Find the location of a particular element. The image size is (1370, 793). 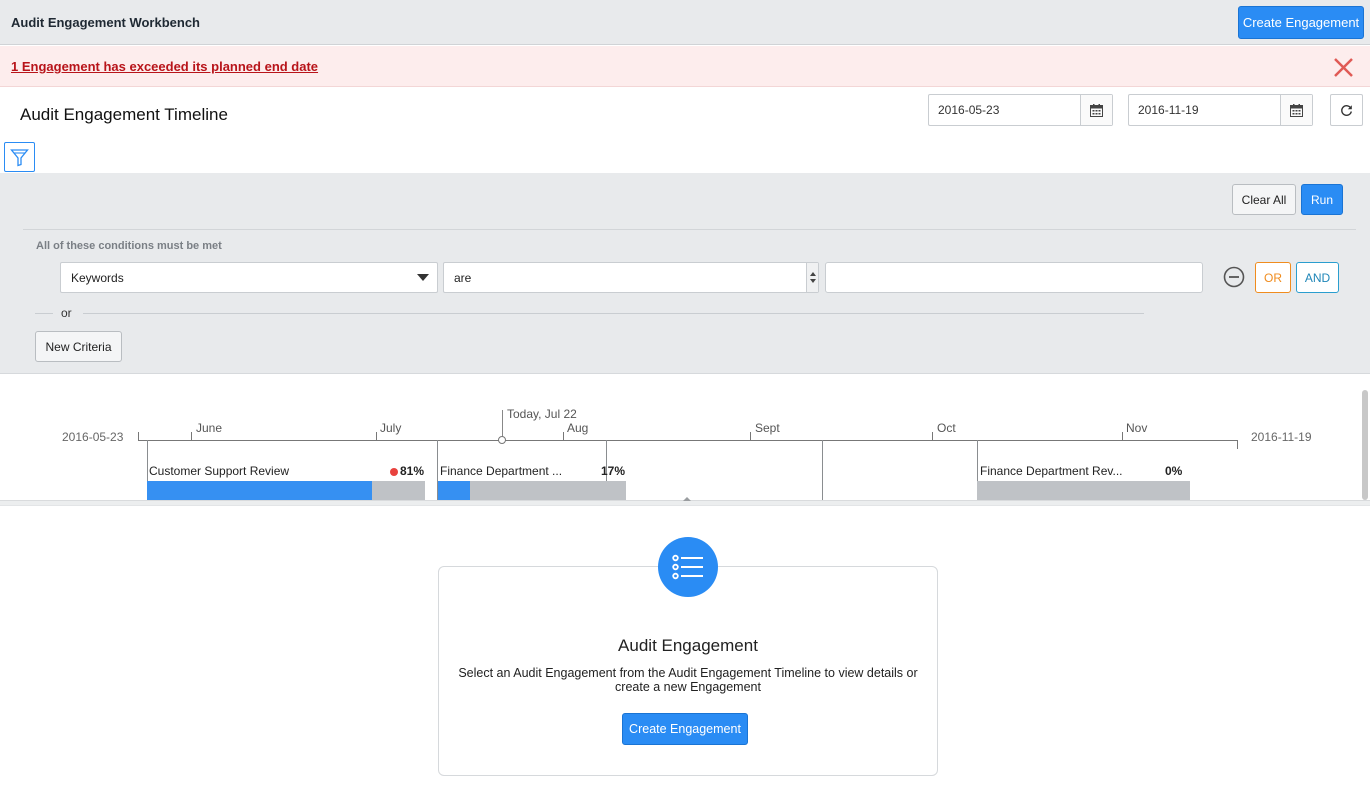

run-button: Run is located at coordinates (1322, 199).